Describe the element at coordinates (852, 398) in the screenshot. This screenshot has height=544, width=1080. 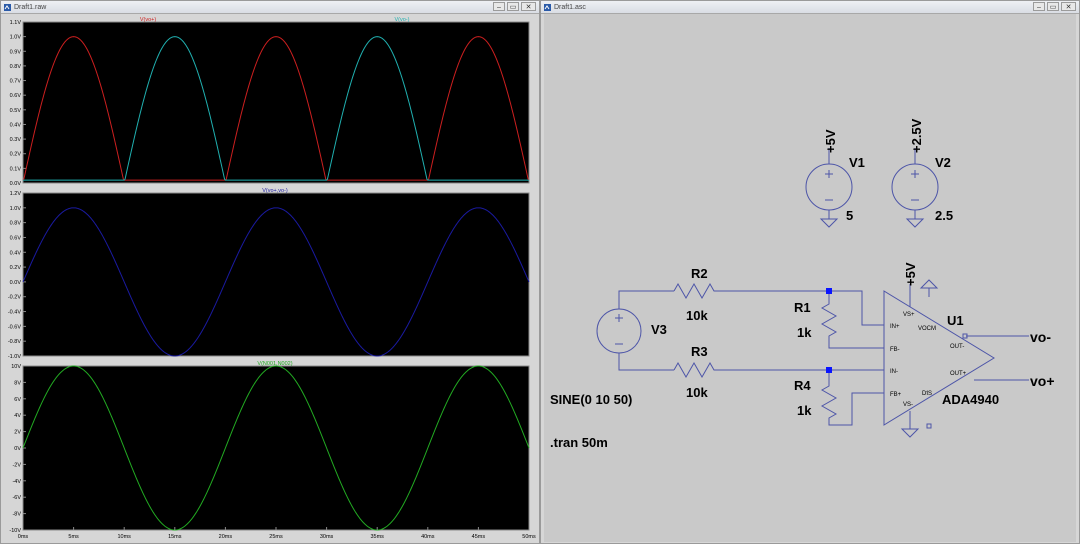
I see `resistor-r4` at that location.